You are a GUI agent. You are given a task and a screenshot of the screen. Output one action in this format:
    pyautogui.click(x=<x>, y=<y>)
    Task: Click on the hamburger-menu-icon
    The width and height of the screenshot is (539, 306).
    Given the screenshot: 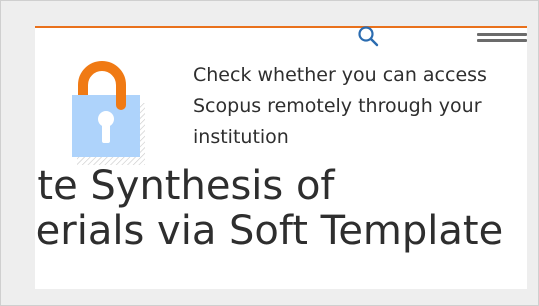 What is the action you would take?
    pyautogui.click(x=502, y=34)
    